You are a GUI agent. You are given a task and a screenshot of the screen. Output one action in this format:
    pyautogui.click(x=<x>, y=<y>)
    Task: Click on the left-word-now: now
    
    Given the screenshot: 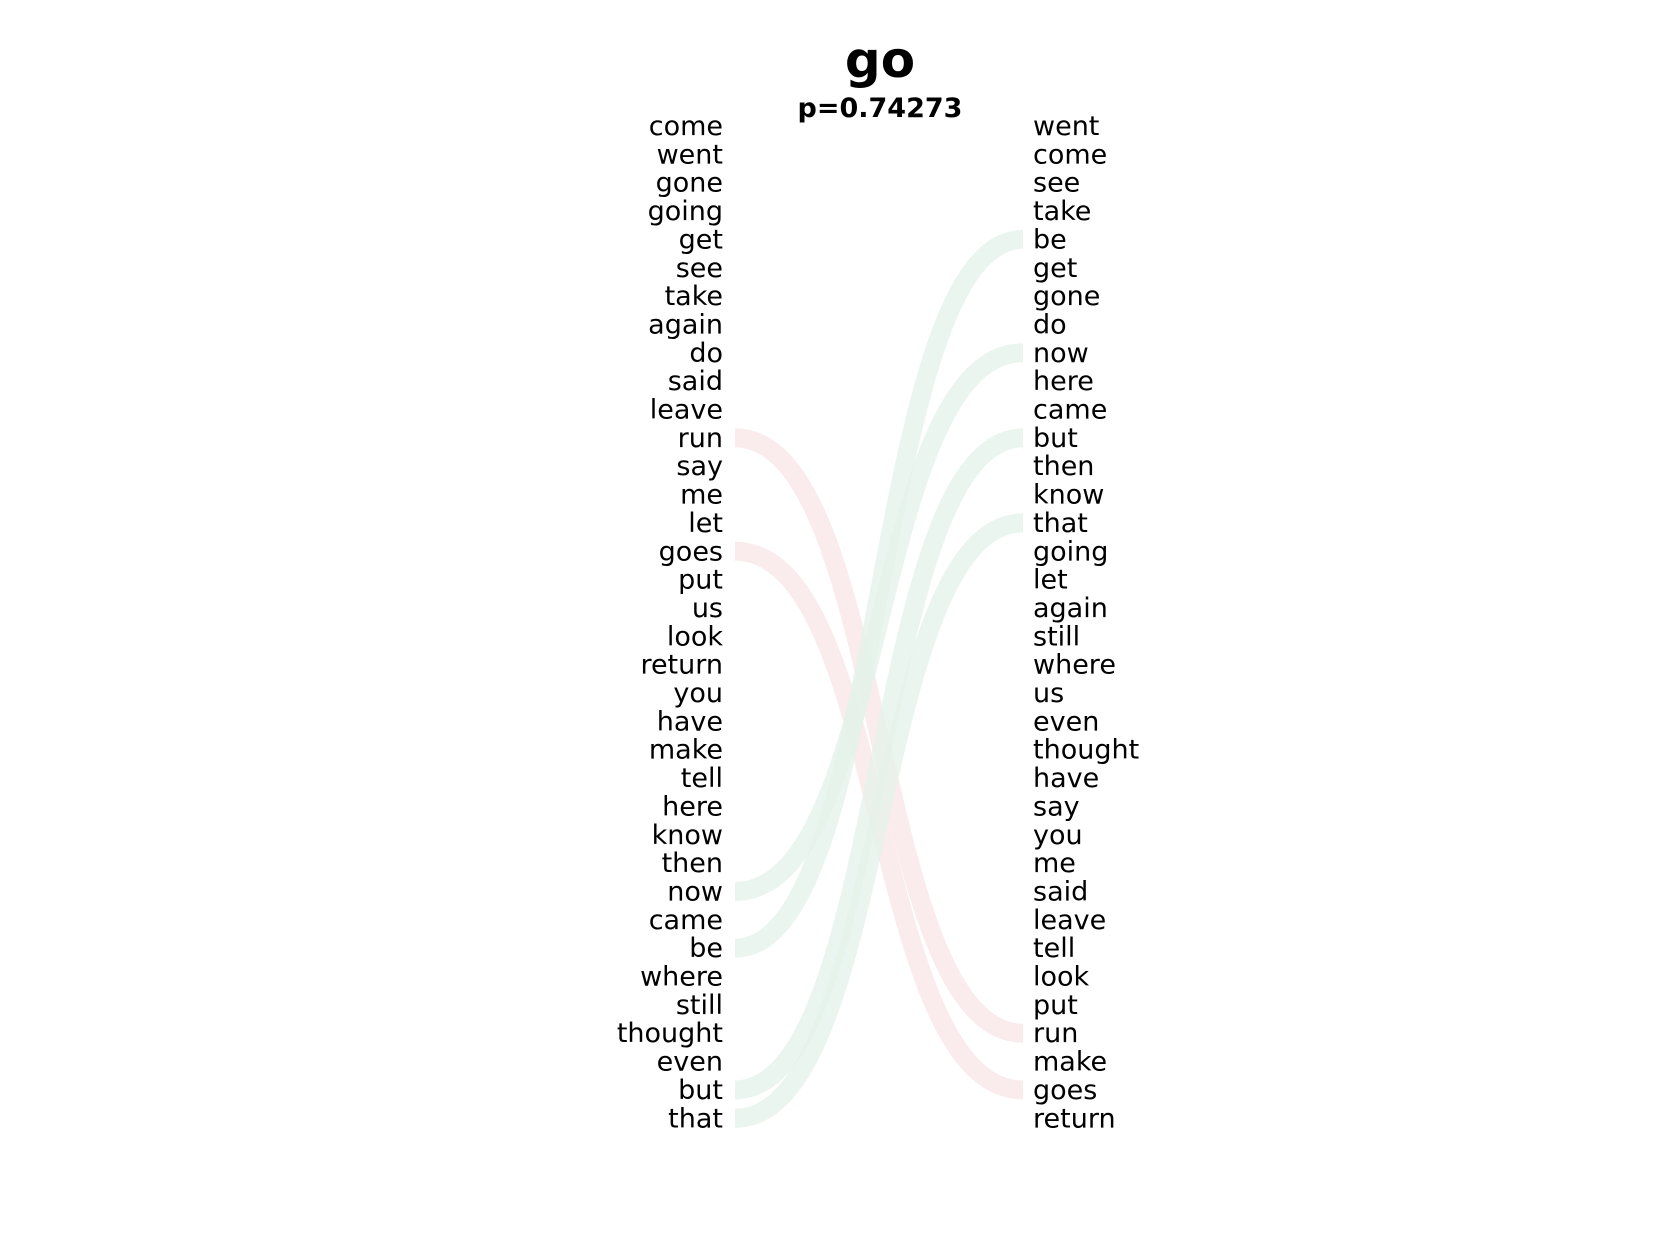 What is the action you would take?
    pyautogui.click(x=695, y=891)
    